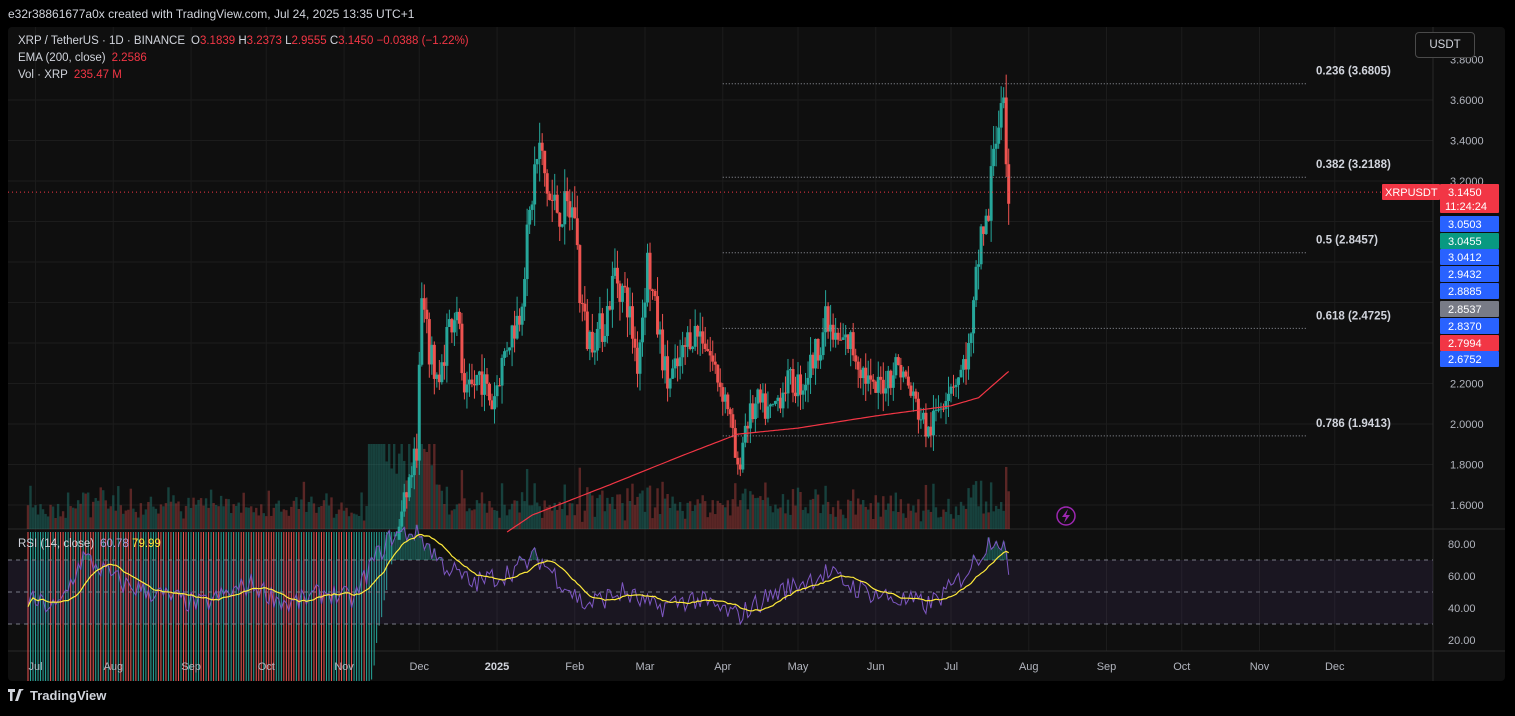 This screenshot has width=1515, height=716. Describe the element at coordinates (62, 58) in the screenshot. I see `legend-ema-label: EMA (200, close)` at that location.